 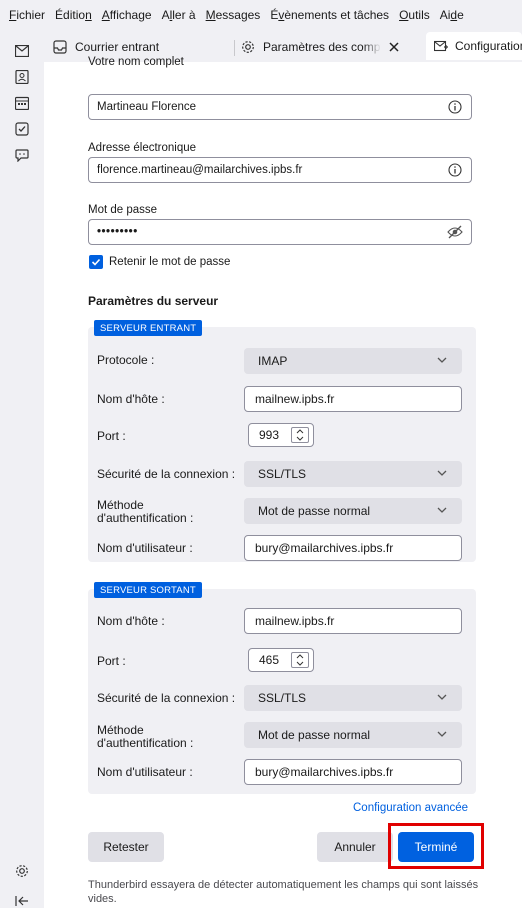 What do you see at coordinates (166, 474) in the screenshot?
I see `incoming-security-label: Sécurité de la connexion :` at bounding box center [166, 474].